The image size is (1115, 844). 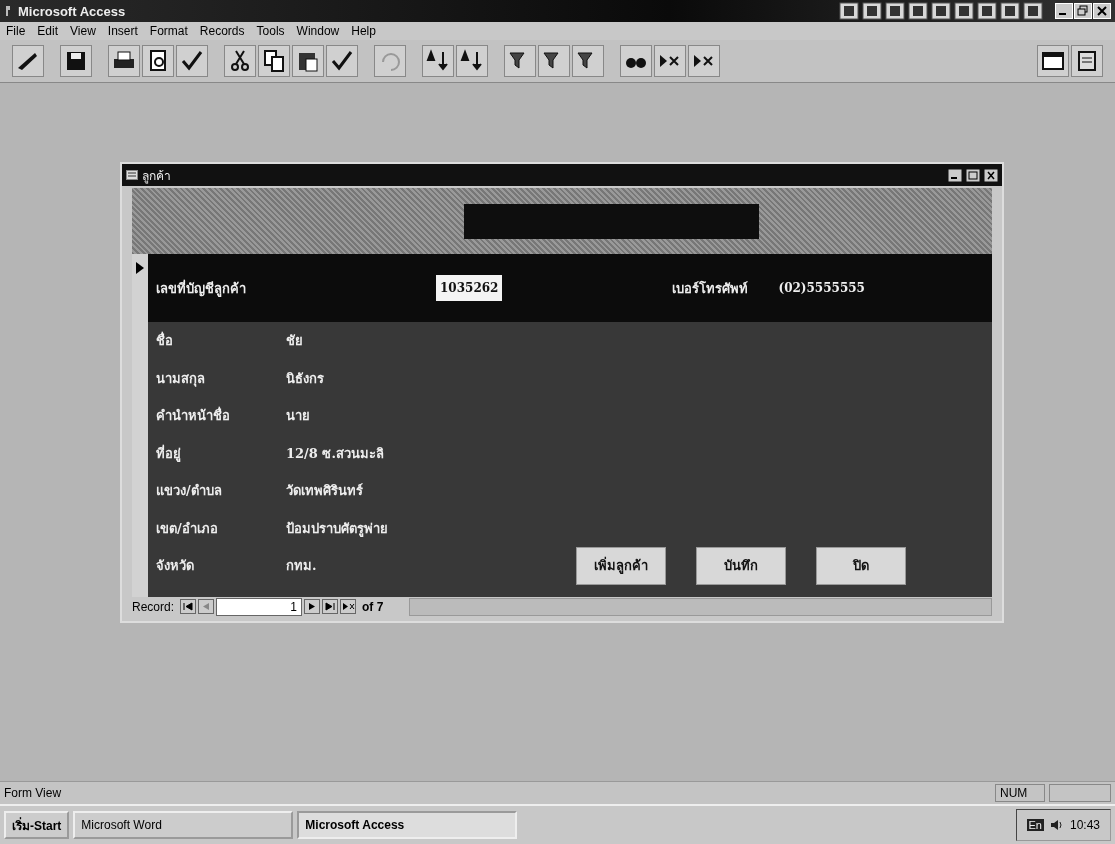 I want to click on save-icon, so click(x=76, y=61).